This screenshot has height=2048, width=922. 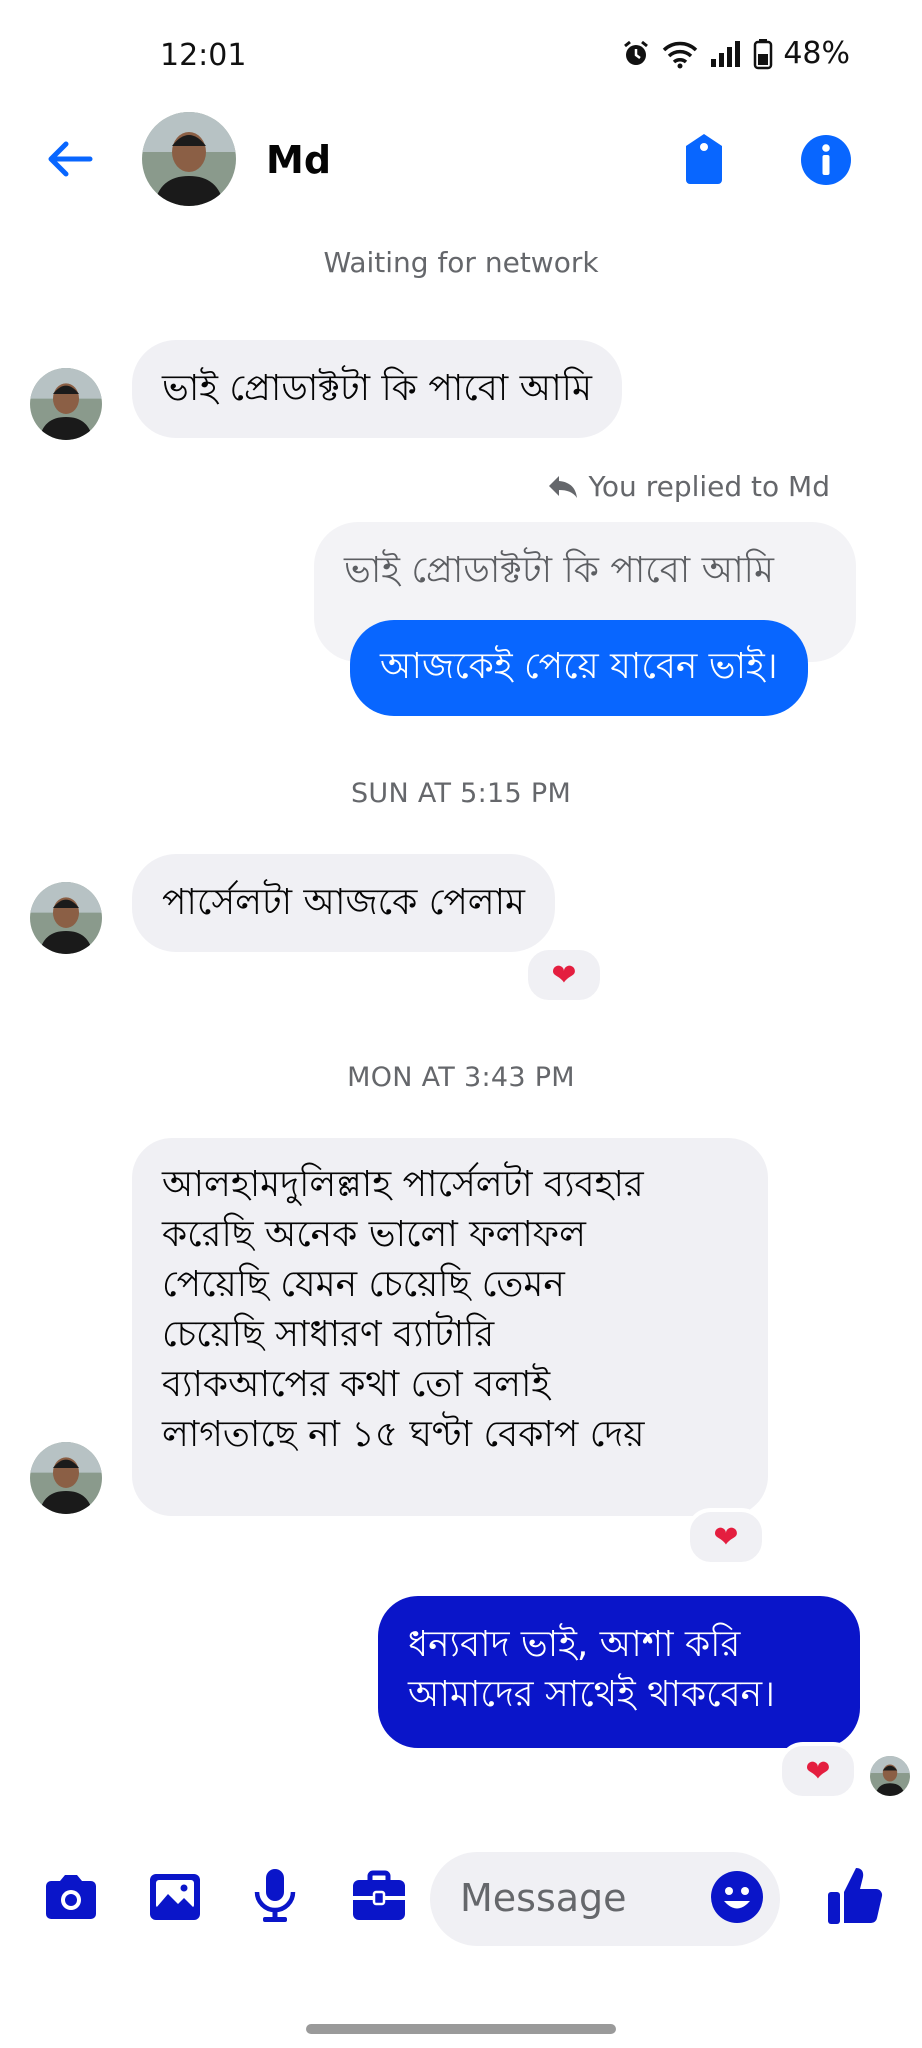 I want to click on message-line: ব্যাকআপের কথা তো বলাই, so click(x=356, y=1384).